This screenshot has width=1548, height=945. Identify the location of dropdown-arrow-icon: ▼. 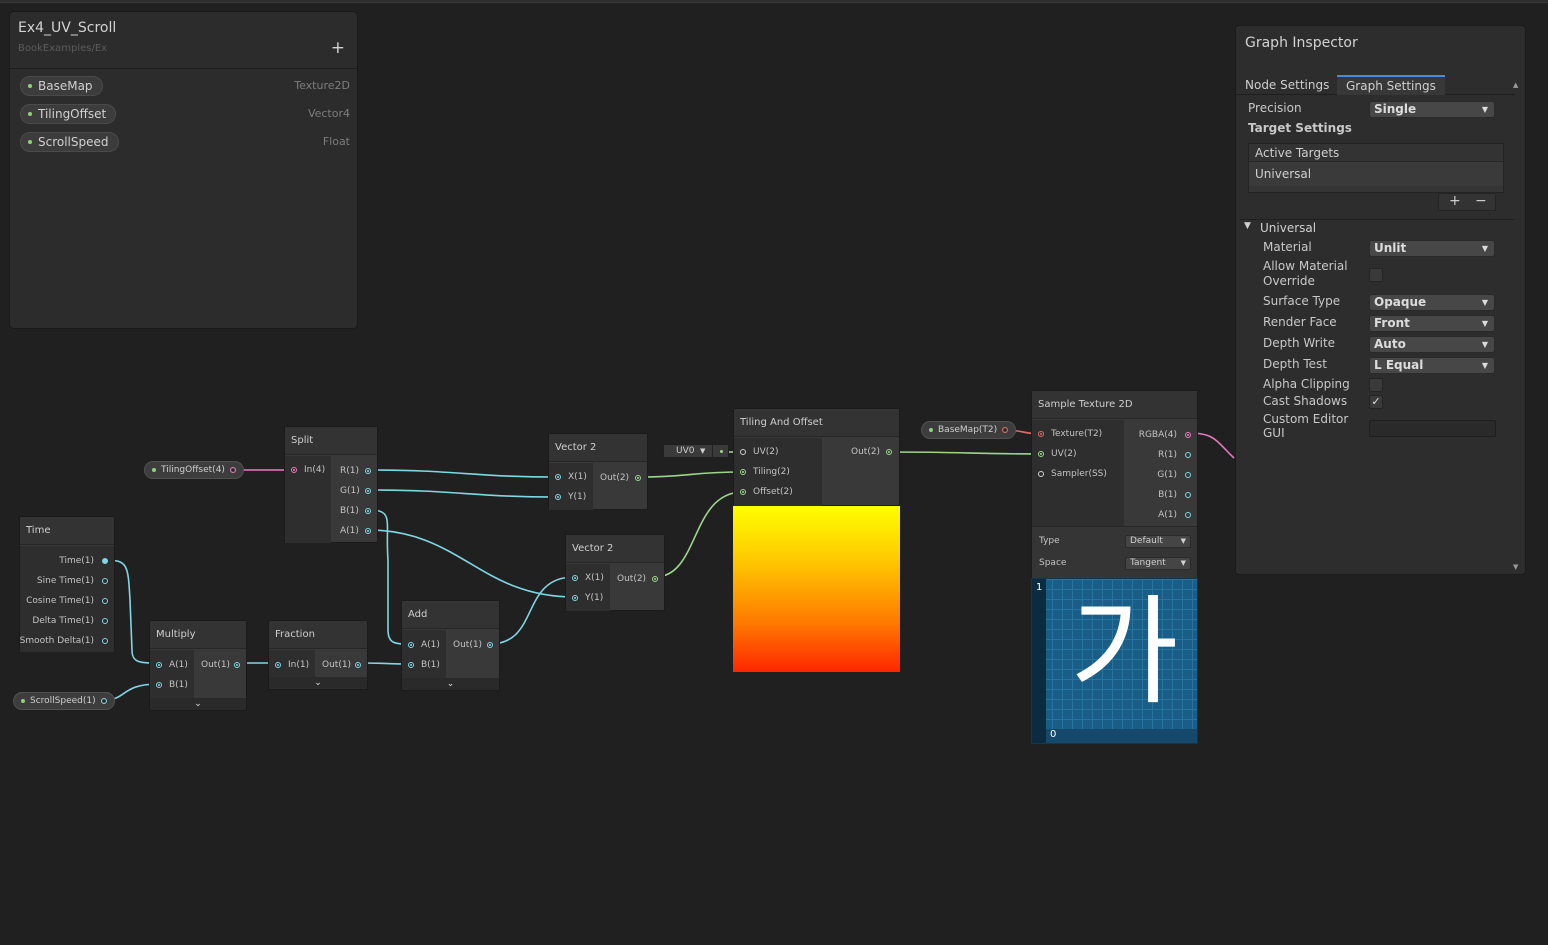
(1183, 541).